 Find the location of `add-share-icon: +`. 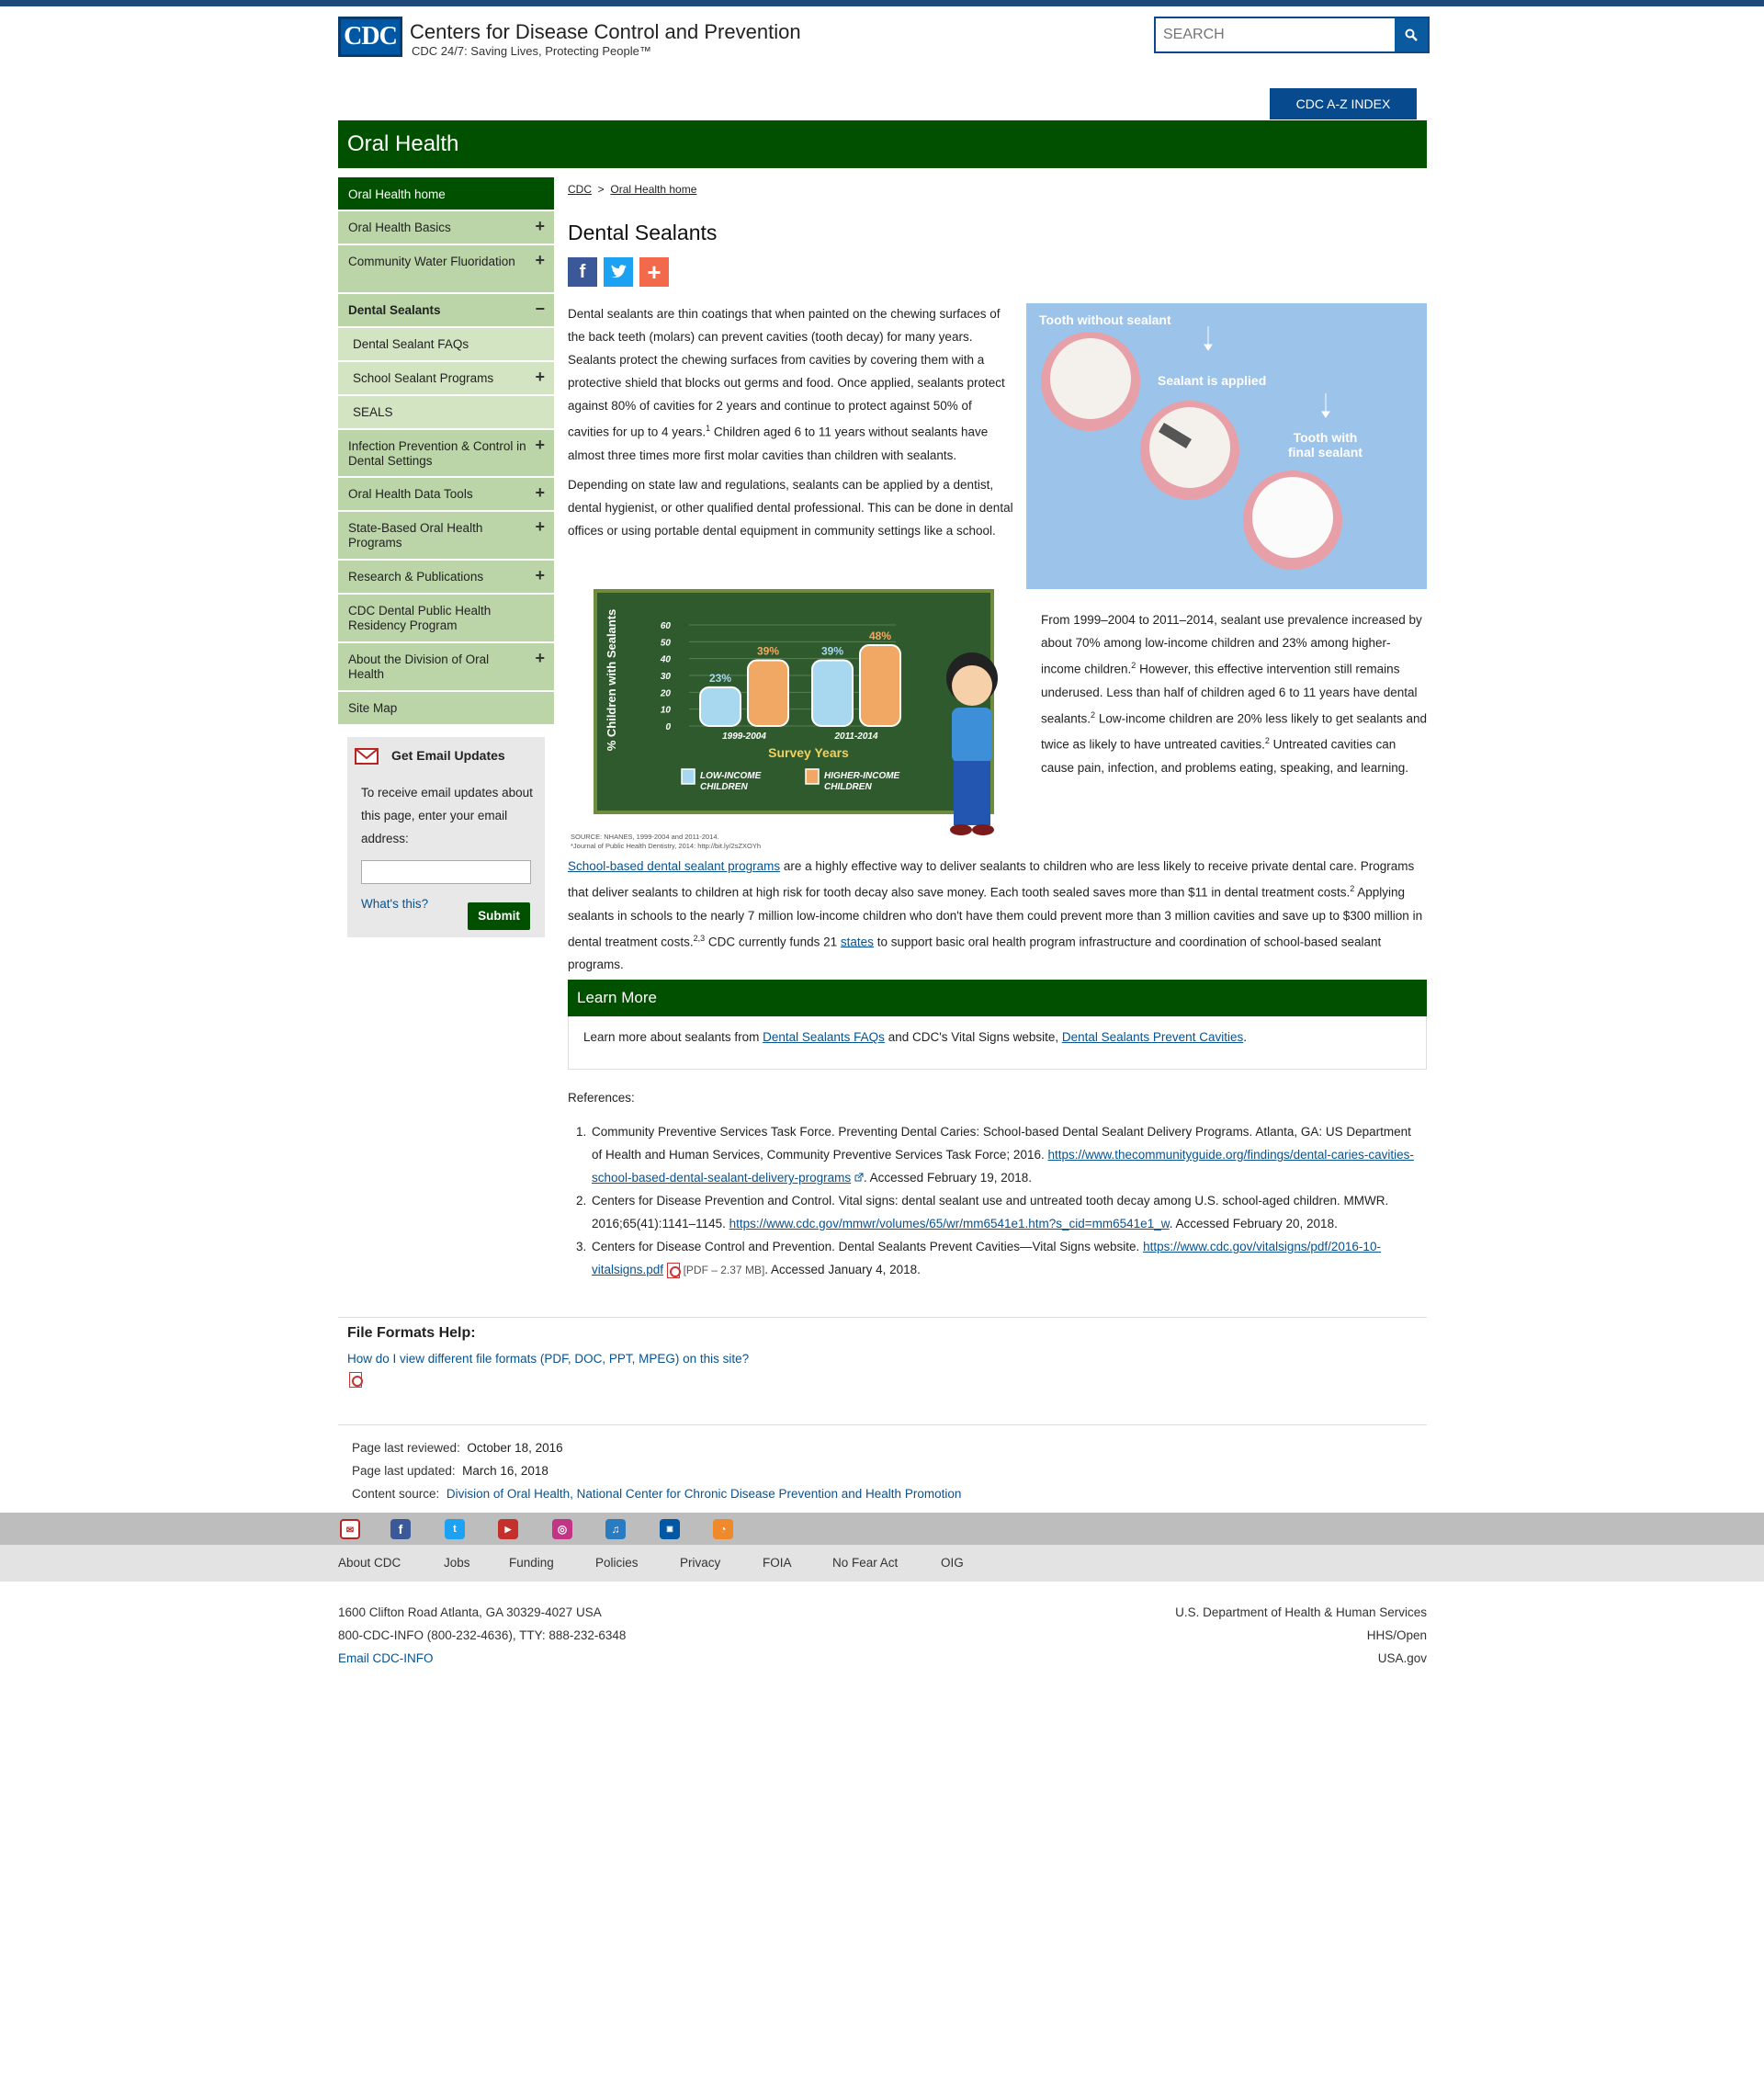

add-share-icon: + is located at coordinates (654, 272).